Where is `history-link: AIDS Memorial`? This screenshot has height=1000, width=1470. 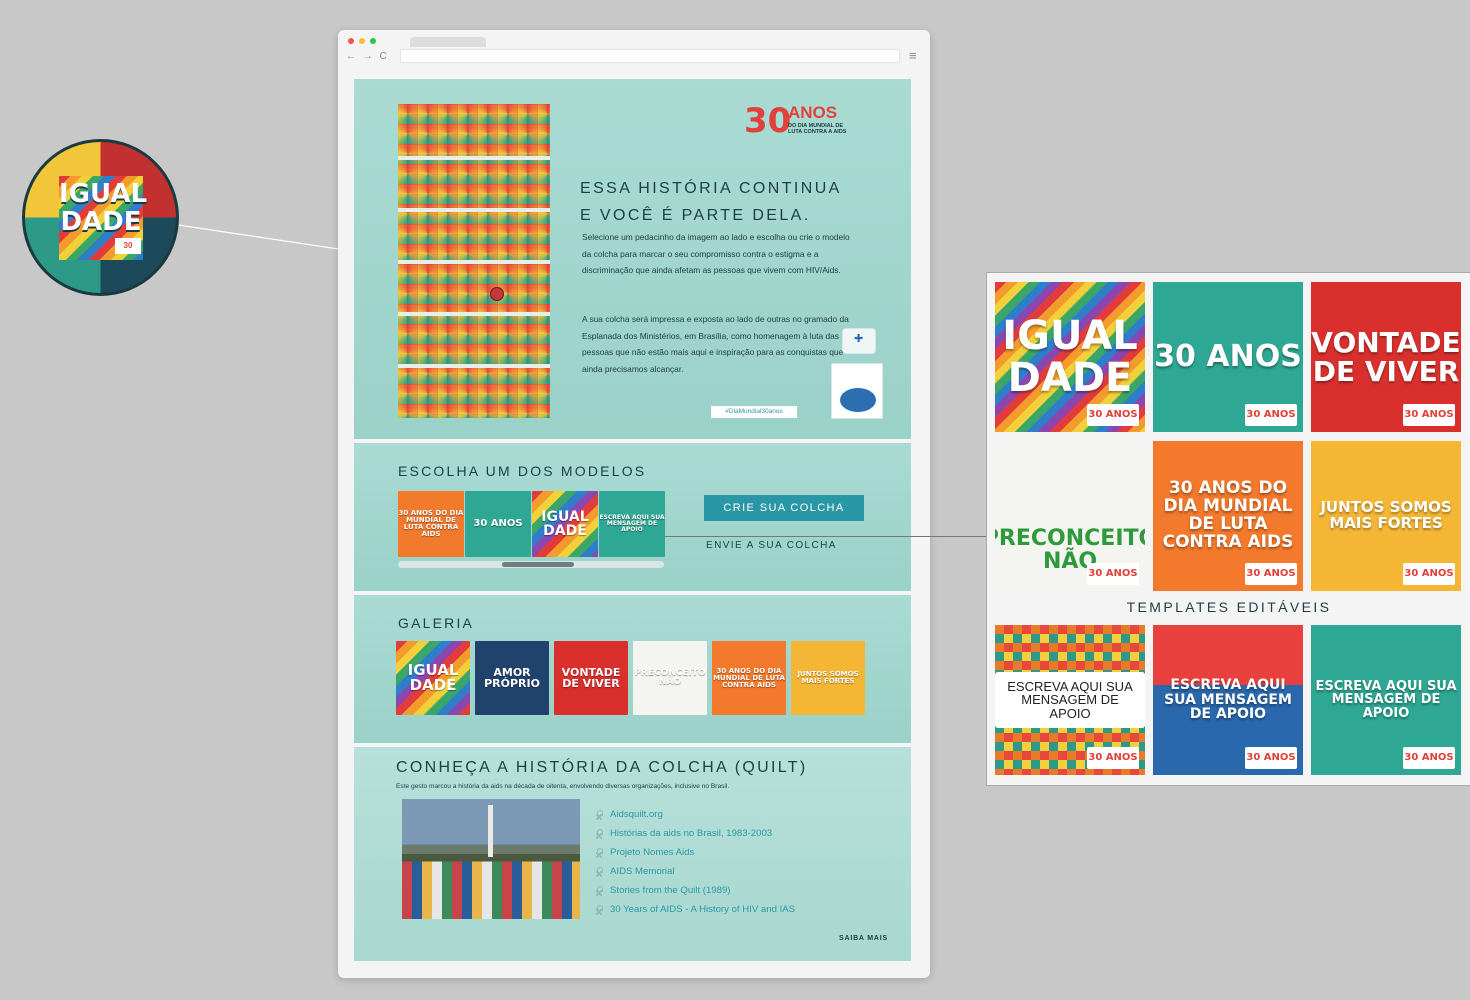 history-link: AIDS Memorial is located at coordinates (741, 871).